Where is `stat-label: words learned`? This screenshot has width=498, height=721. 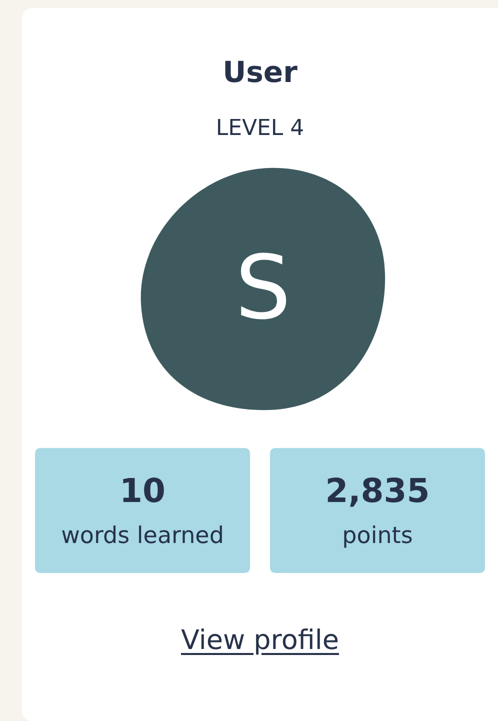 stat-label: words learned is located at coordinates (142, 536).